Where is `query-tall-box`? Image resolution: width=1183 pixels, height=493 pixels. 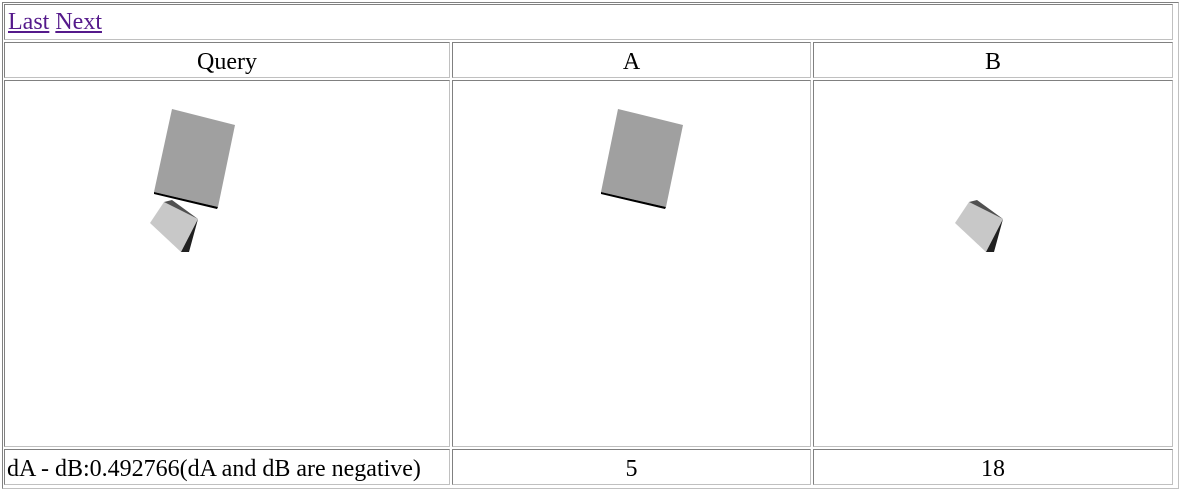
query-tall-box is located at coordinates (194, 159).